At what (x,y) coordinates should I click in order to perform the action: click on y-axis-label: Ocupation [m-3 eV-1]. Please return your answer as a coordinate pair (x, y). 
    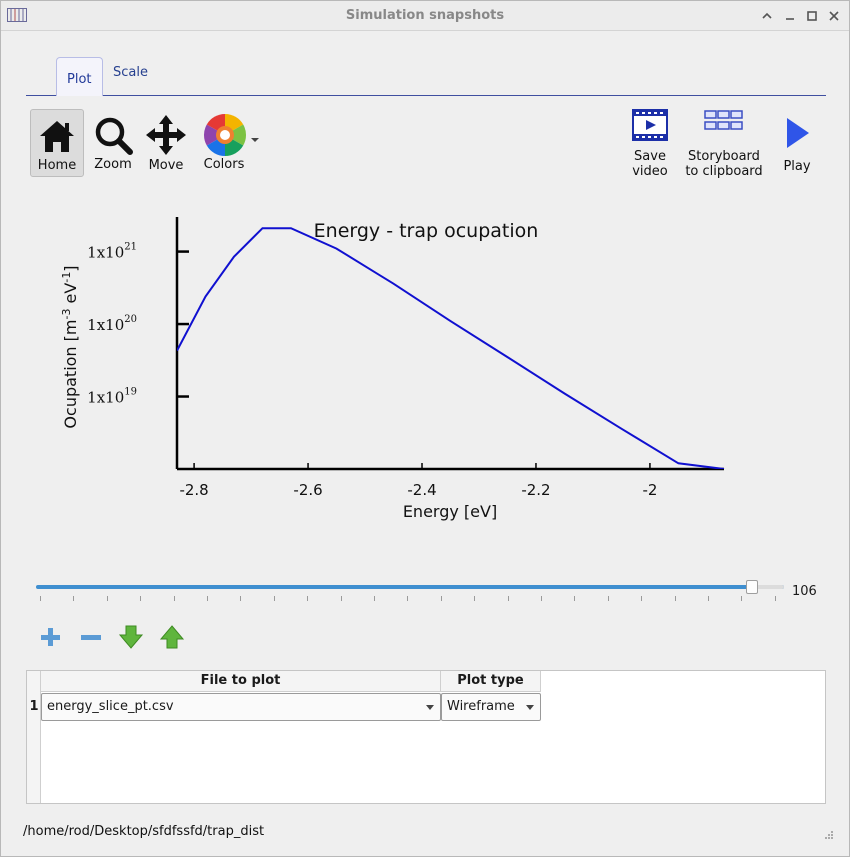
    Looking at the image, I should click on (70, 346).